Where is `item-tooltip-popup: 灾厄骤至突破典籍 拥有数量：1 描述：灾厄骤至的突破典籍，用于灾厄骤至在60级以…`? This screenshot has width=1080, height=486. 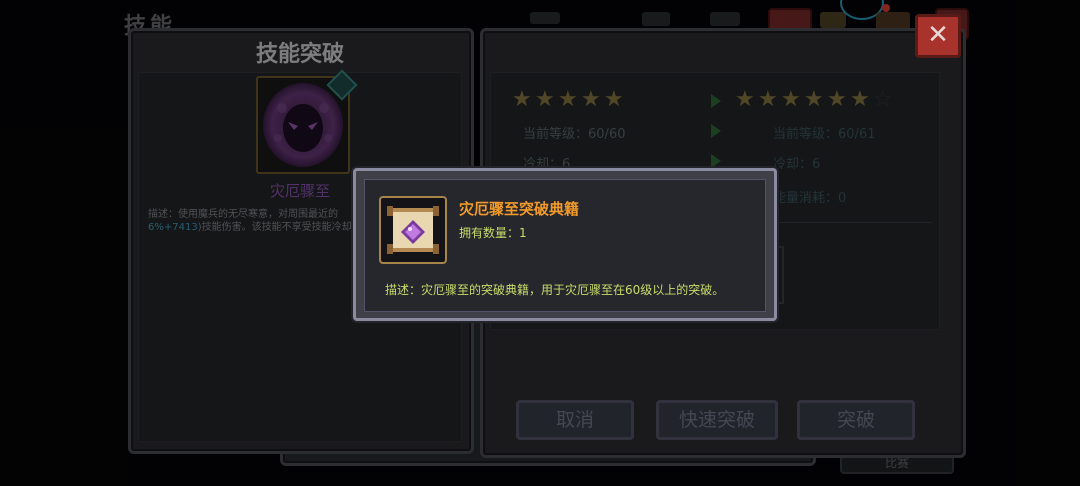 item-tooltip-popup: 灾厄骤至突破典籍 拥有数量：1 描述：灾厄骤至的突破典籍，用于灾厄骤至在60级以… is located at coordinates (565, 244).